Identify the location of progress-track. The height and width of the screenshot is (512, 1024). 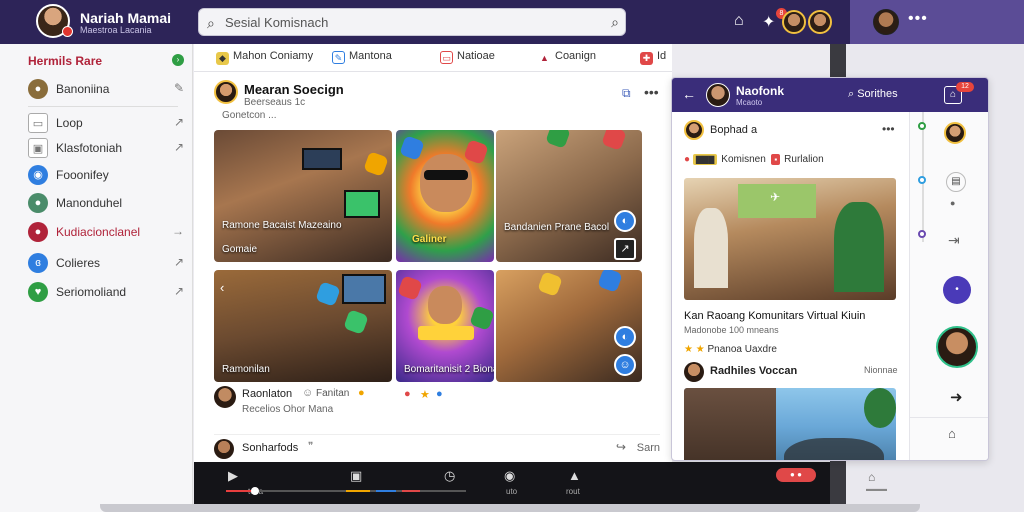
(346, 491).